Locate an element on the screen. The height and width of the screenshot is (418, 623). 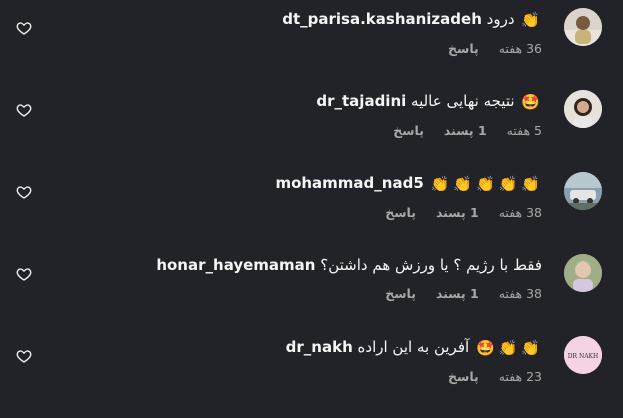
avatar: DR NAKH is located at coordinates (583, 355).